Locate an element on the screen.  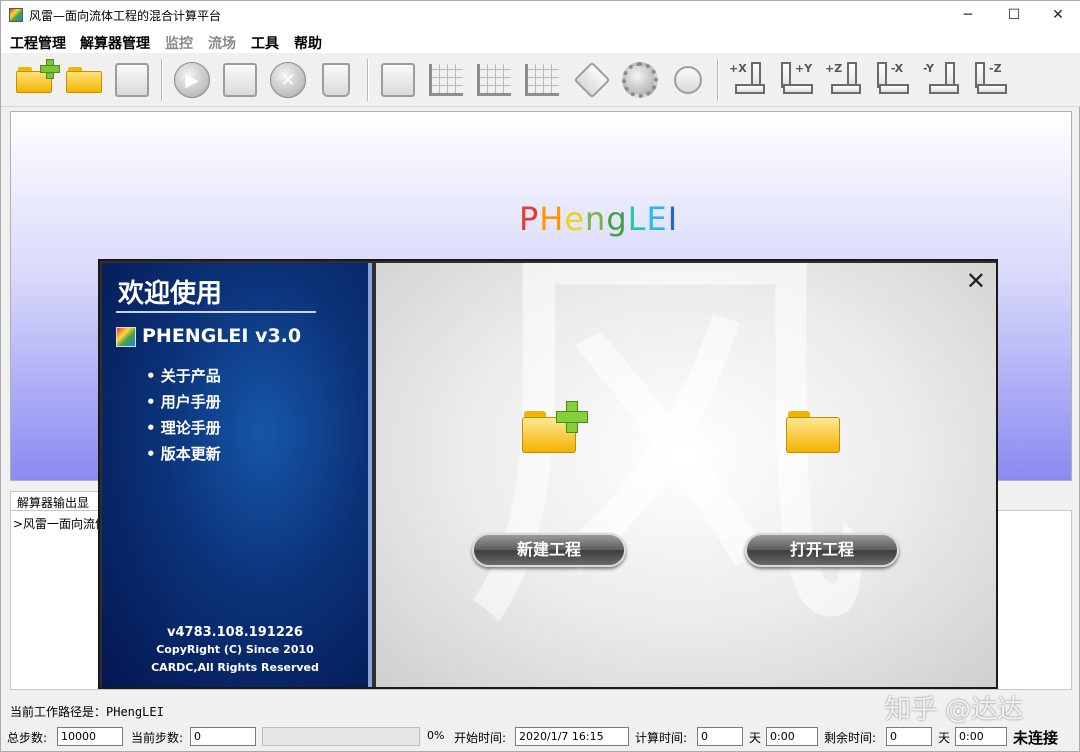
view-plus-x-button: +X is located at coordinates (750, 80).